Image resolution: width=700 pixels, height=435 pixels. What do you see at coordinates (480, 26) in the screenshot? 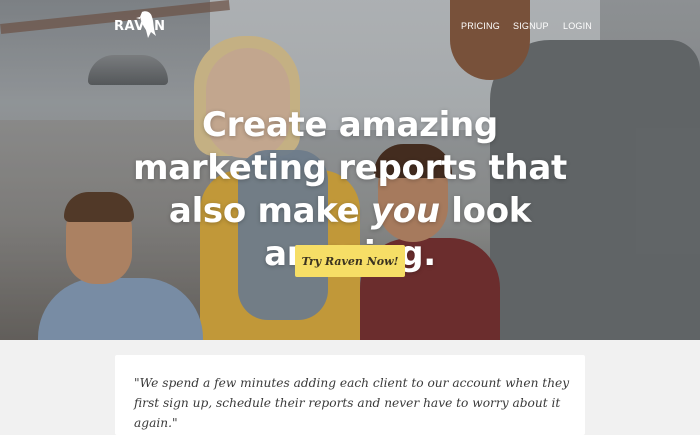
I see `nav-pricing: PRICING` at bounding box center [480, 26].